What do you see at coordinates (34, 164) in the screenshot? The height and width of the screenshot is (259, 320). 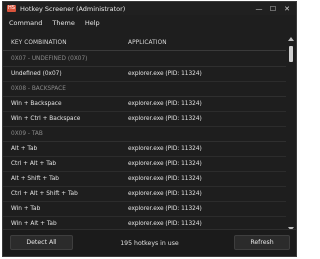 I see `key-combination: Ctrl + Alt + Tab` at bounding box center [34, 164].